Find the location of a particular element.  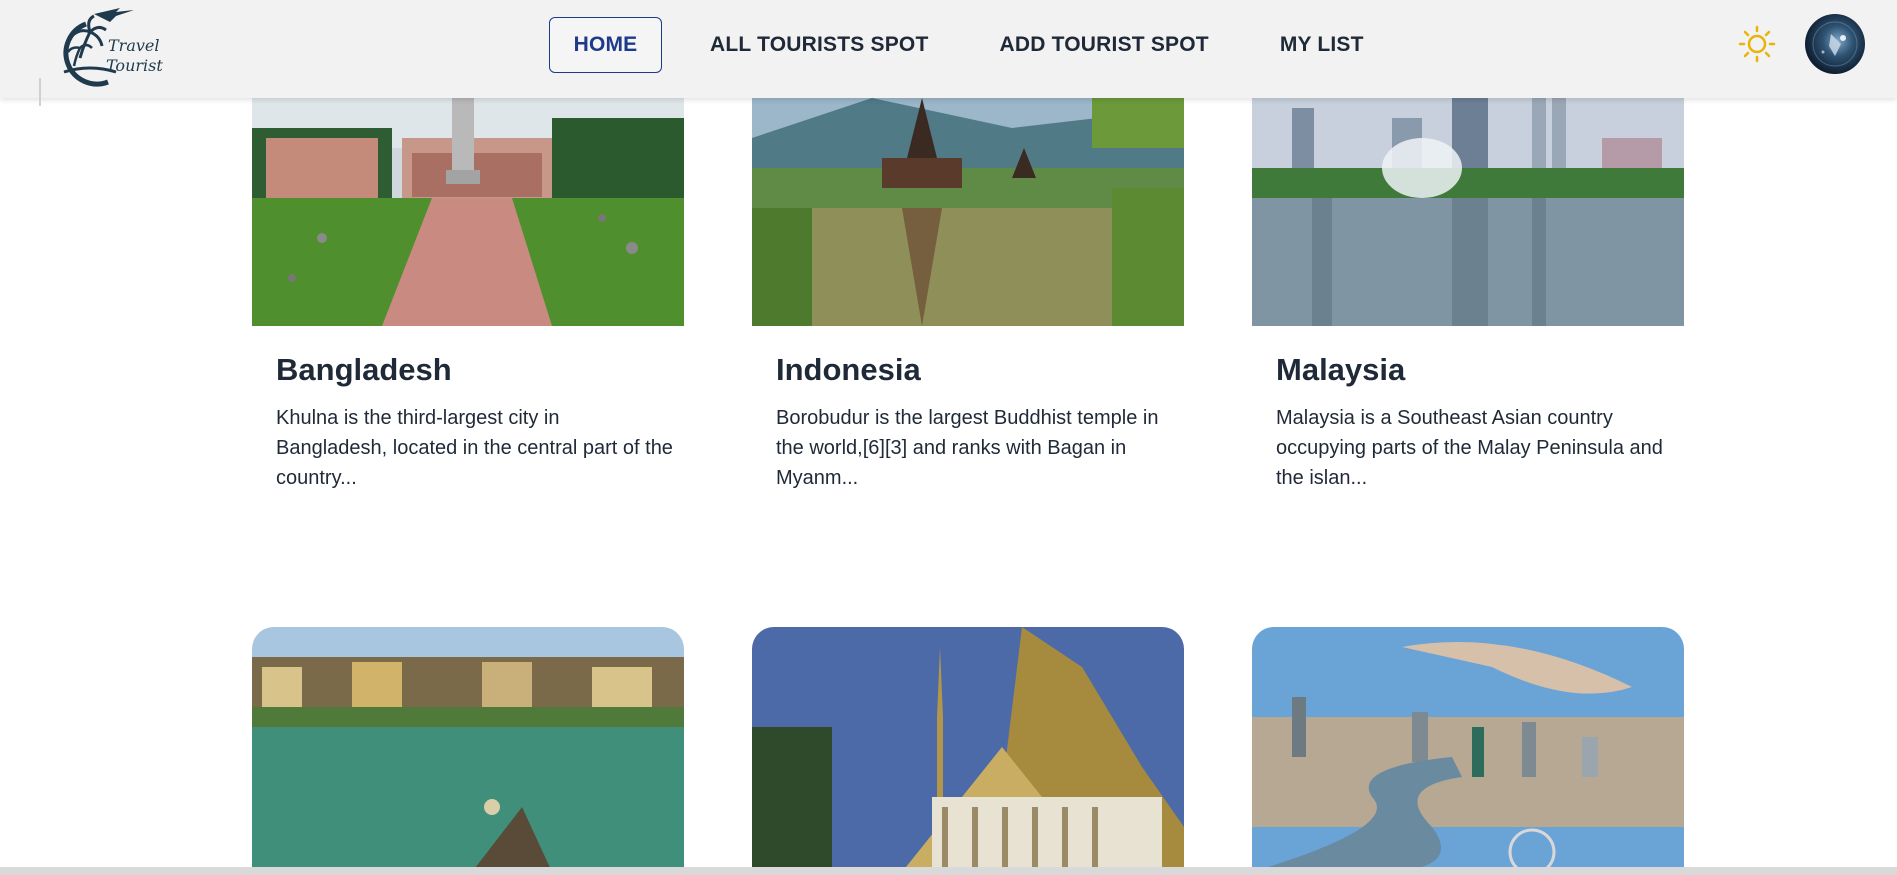

theme-toggle-button is located at coordinates (1757, 44).